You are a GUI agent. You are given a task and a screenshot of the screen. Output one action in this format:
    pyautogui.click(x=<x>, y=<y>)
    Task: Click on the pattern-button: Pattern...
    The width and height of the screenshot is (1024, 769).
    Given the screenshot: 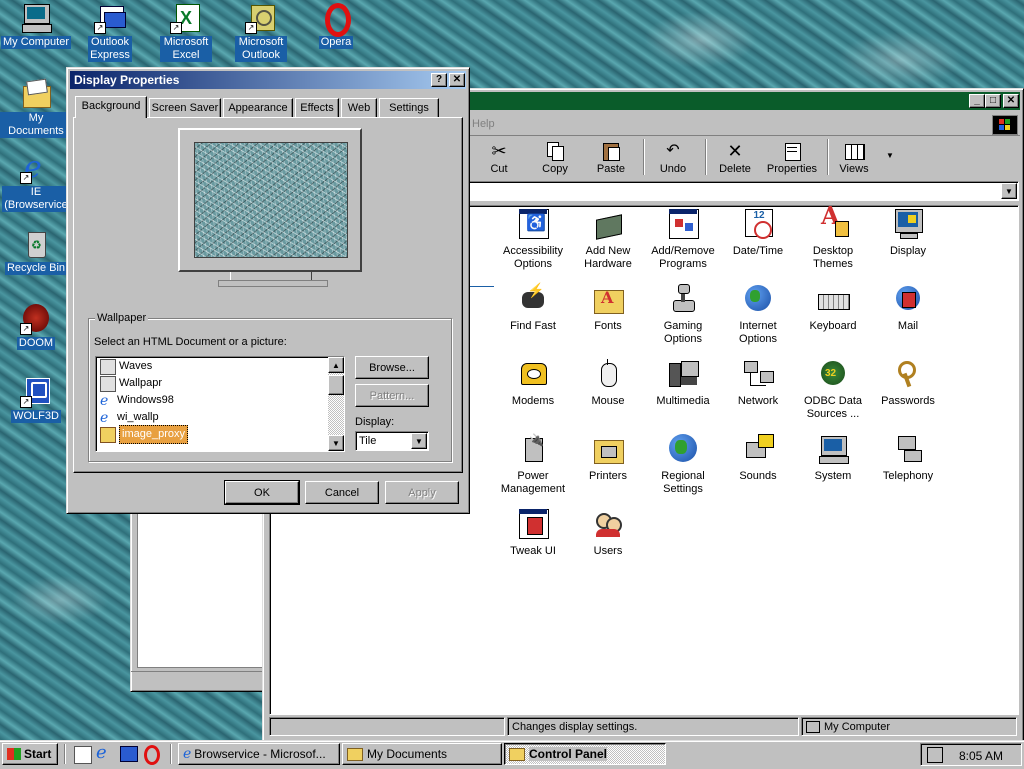 What is the action you would take?
    pyautogui.click(x=392, y=395)
    